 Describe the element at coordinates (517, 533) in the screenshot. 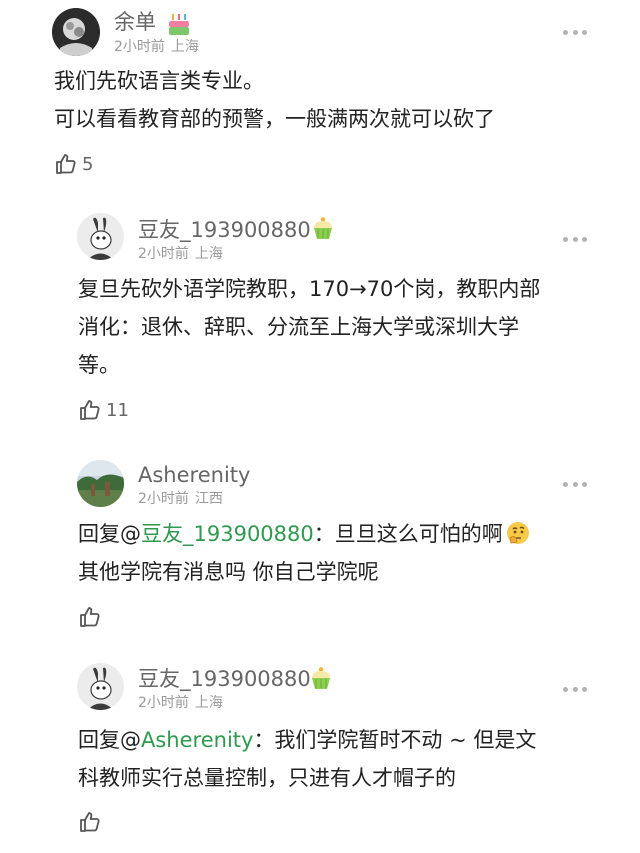

I see `thinking-face-icon` at that location.